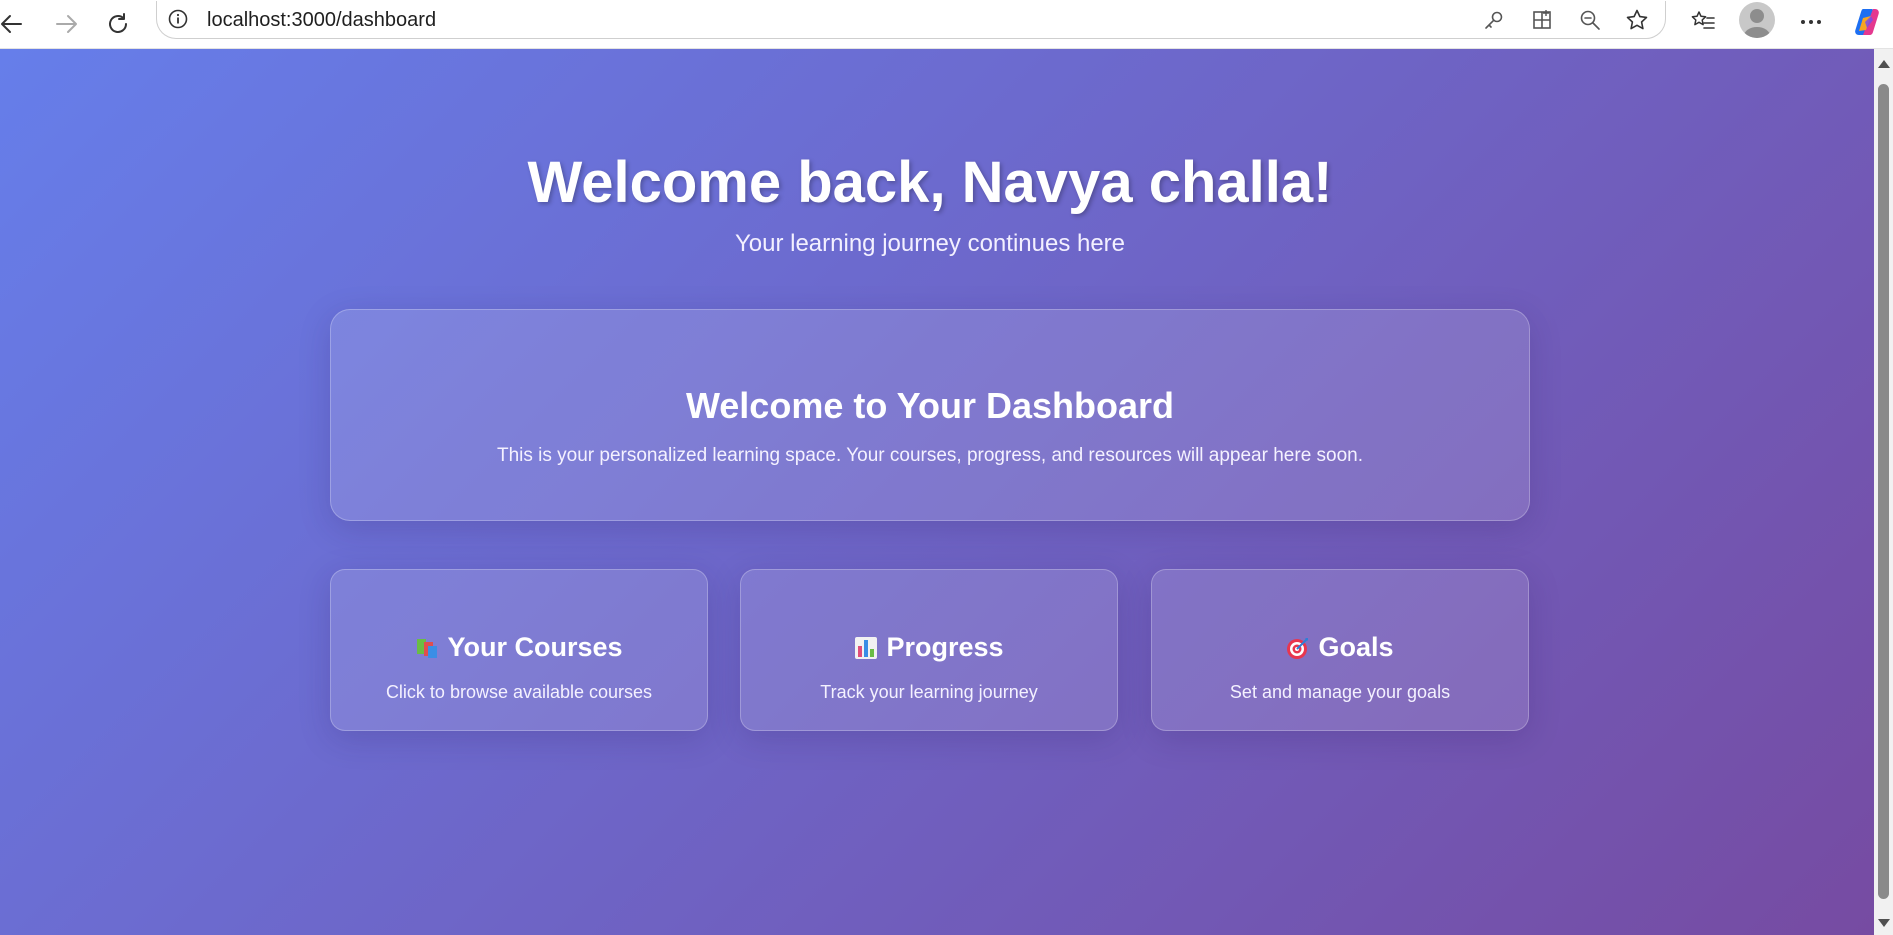 The height and width of the screenshot is (935, 1893). I want to click on scroll-up-arrow-icon, so click(1884, 64).